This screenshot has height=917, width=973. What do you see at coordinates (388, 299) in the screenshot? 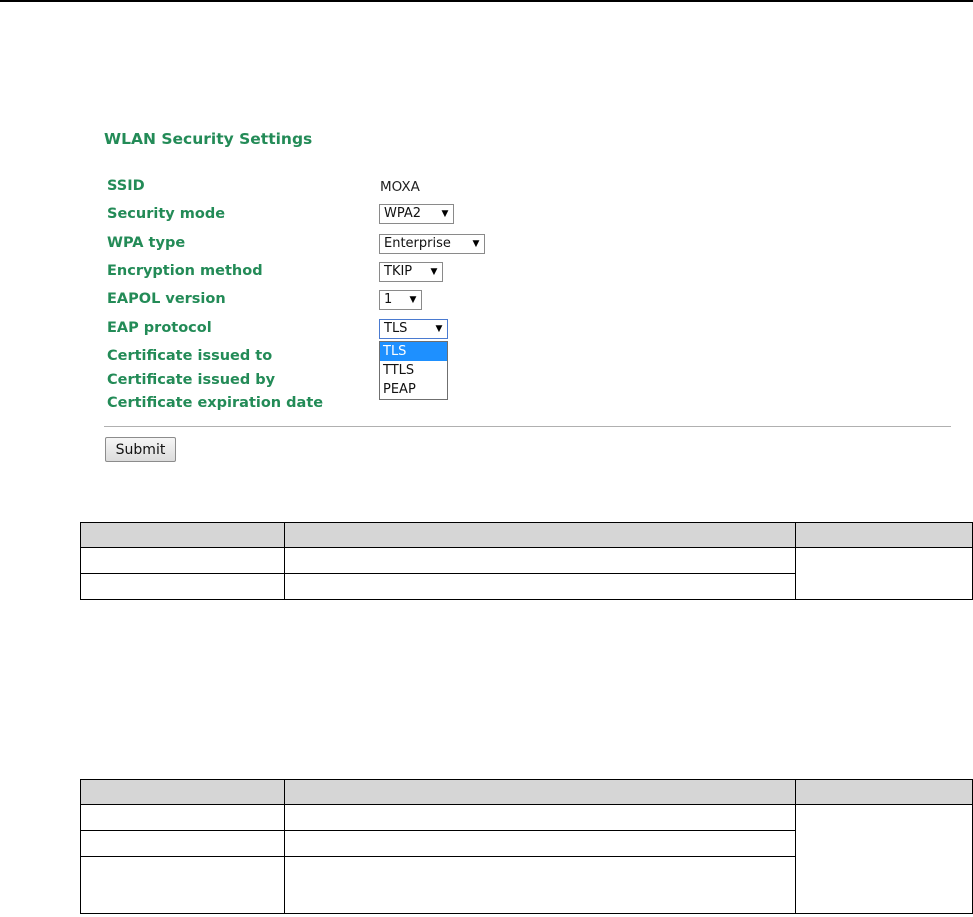
I see `eapol-version-value: 1` at bounding box center [388, 299].